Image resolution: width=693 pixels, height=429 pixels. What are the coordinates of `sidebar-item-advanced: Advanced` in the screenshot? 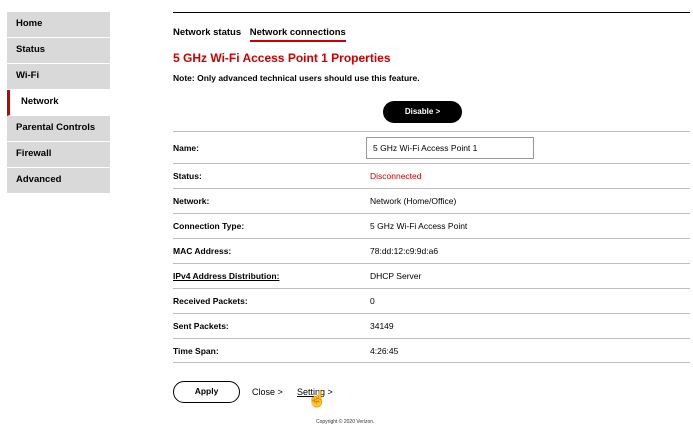 It's located at (58, 181).